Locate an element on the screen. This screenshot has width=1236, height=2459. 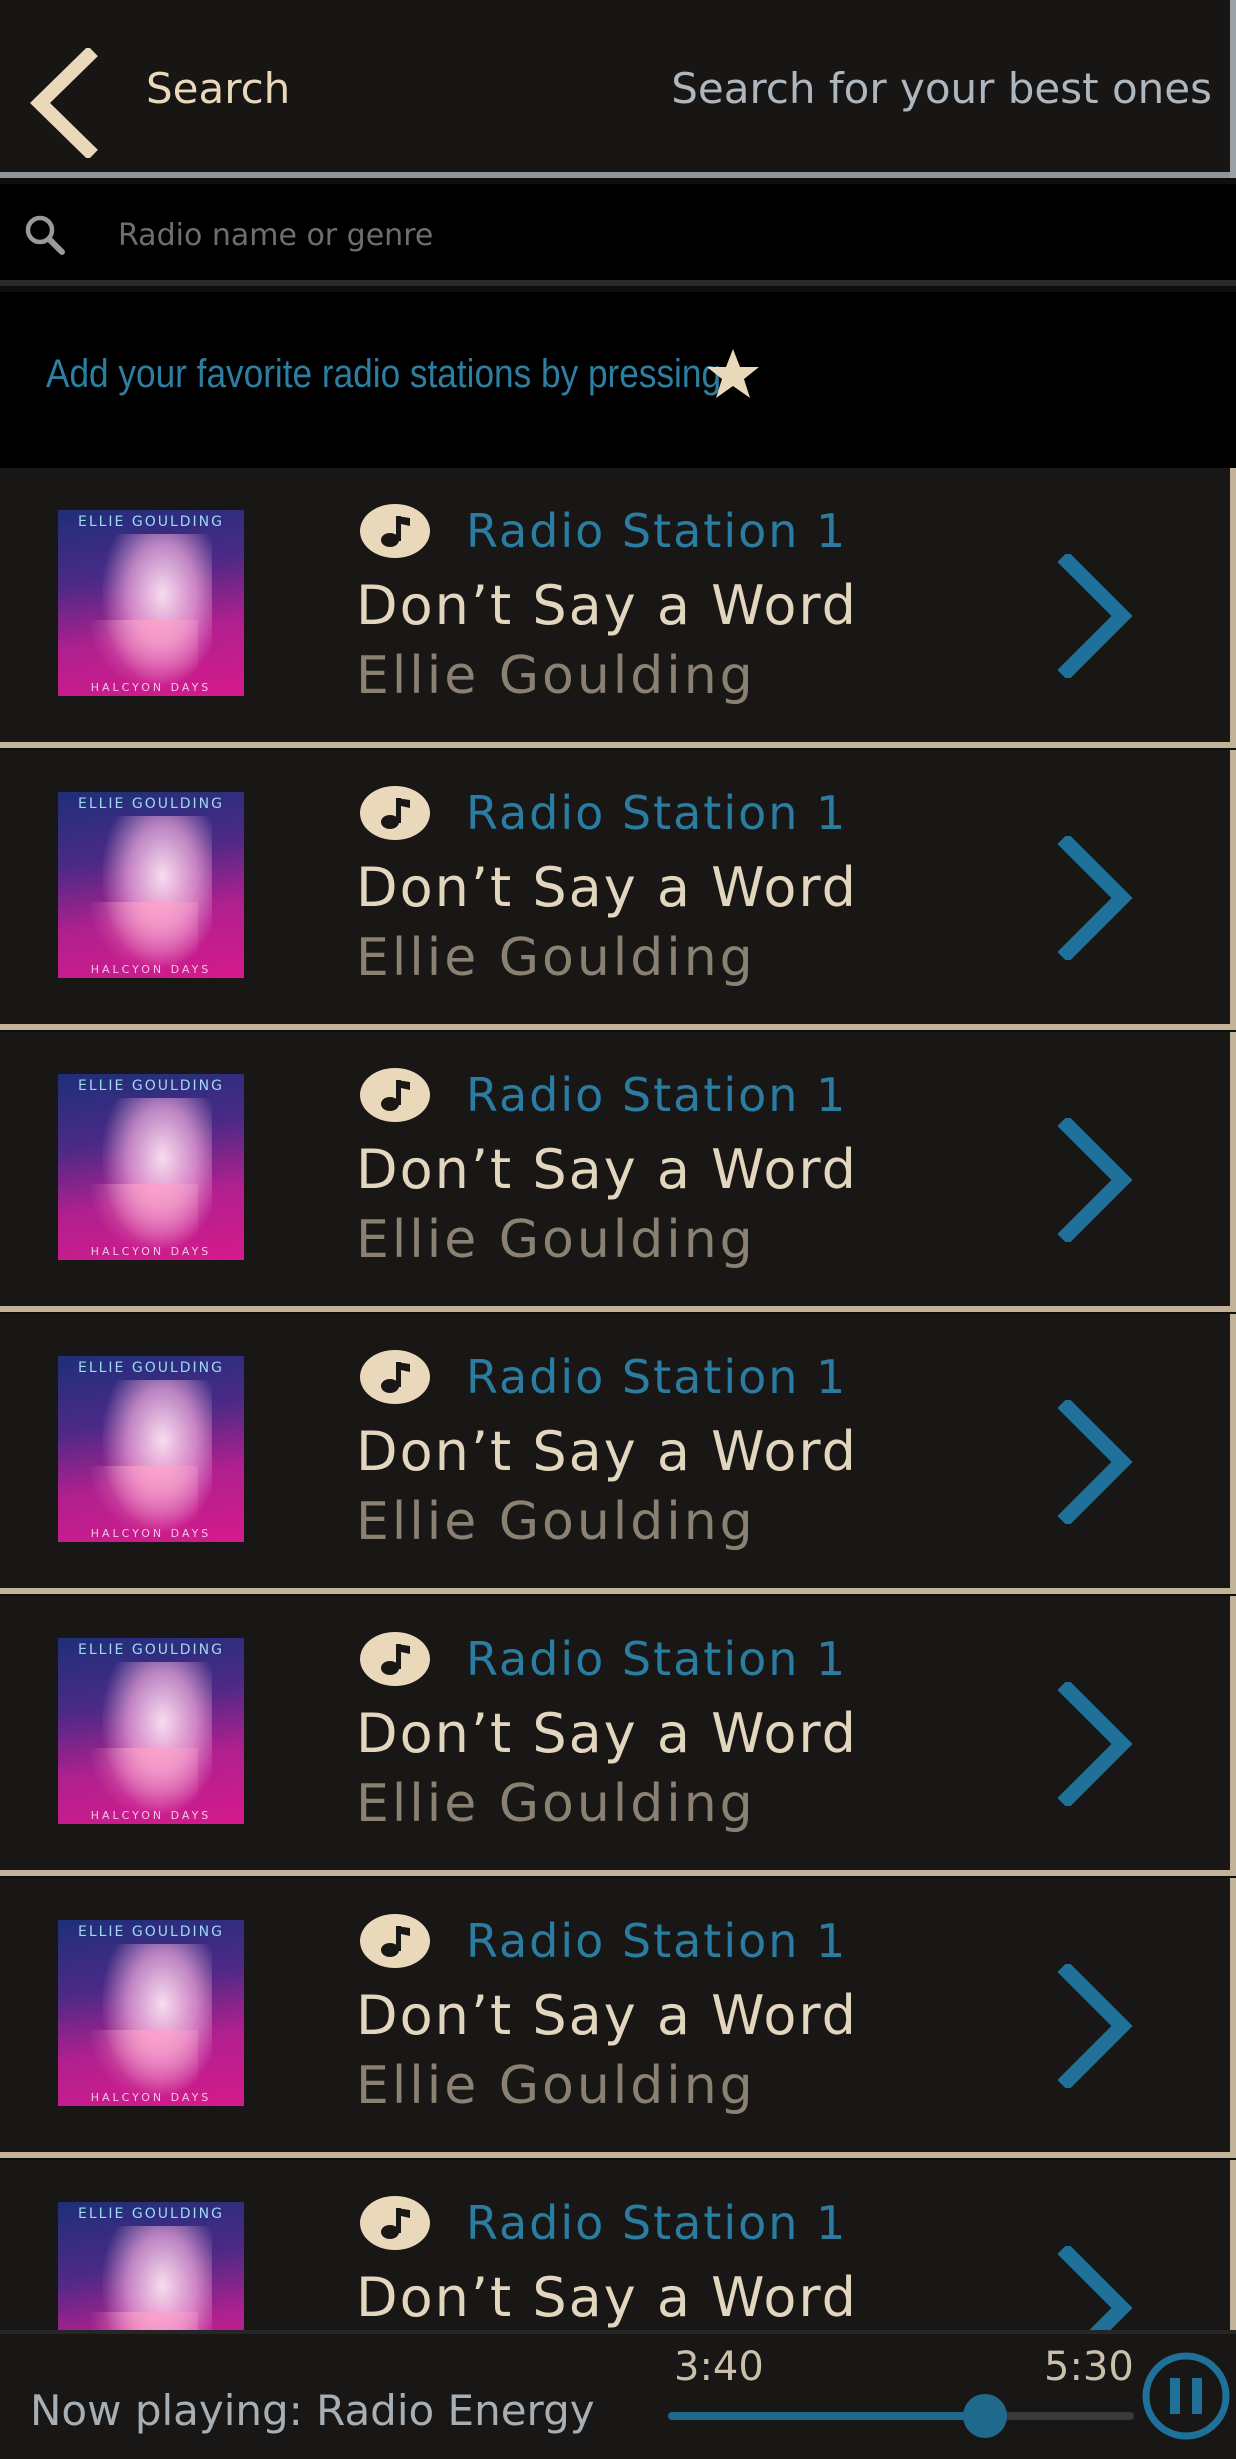
search-bar is located at coordinates (618, 235).